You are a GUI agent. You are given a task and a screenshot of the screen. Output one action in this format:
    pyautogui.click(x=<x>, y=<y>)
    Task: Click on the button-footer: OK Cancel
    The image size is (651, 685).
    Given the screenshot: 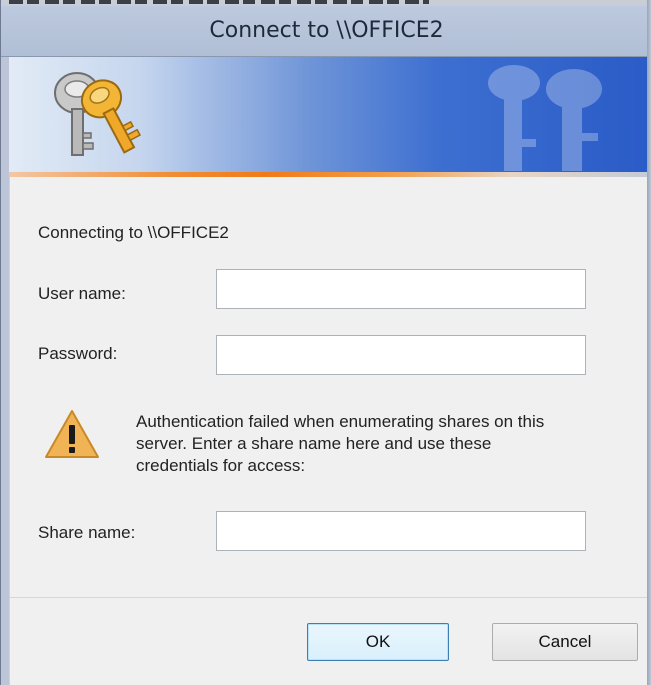 What is the action you would take?
    pyautogui.click(x=330, y=641)
    